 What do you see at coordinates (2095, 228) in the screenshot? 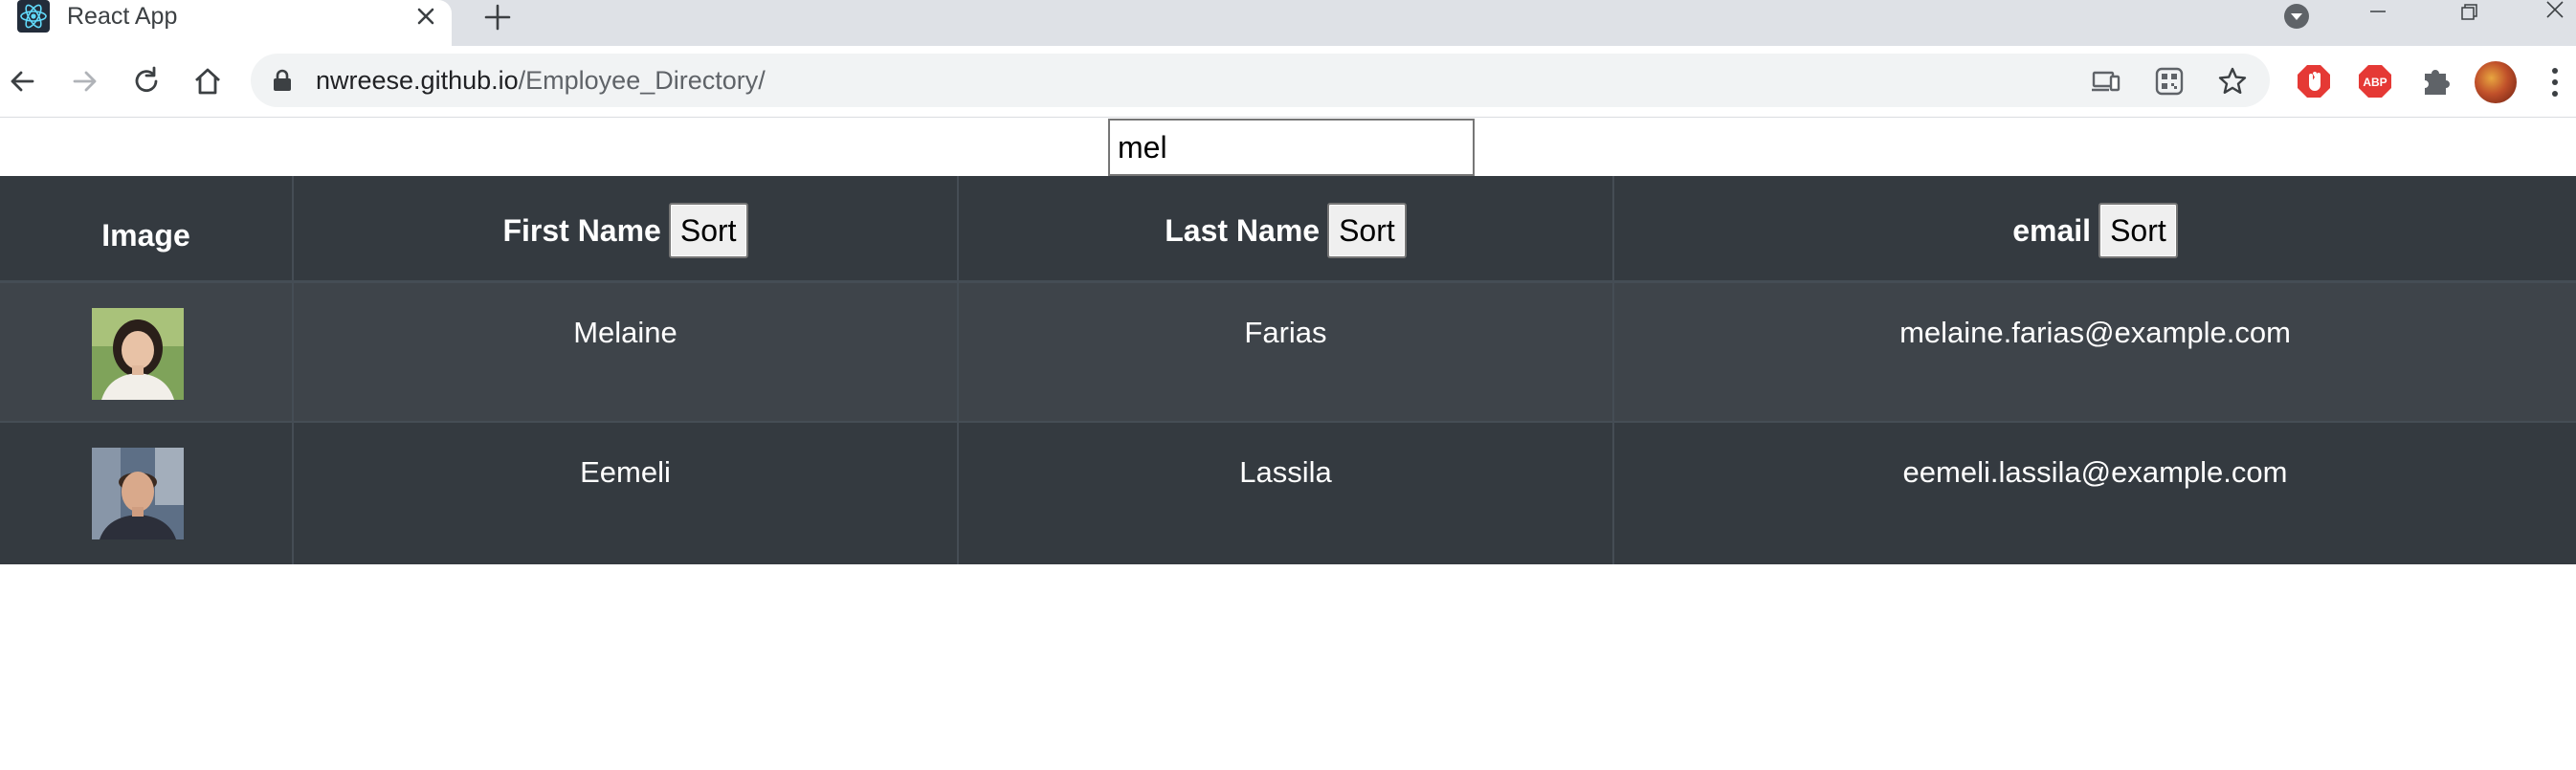
I see `header-cell-email: email Sort` at bounding box center [2095, 228].